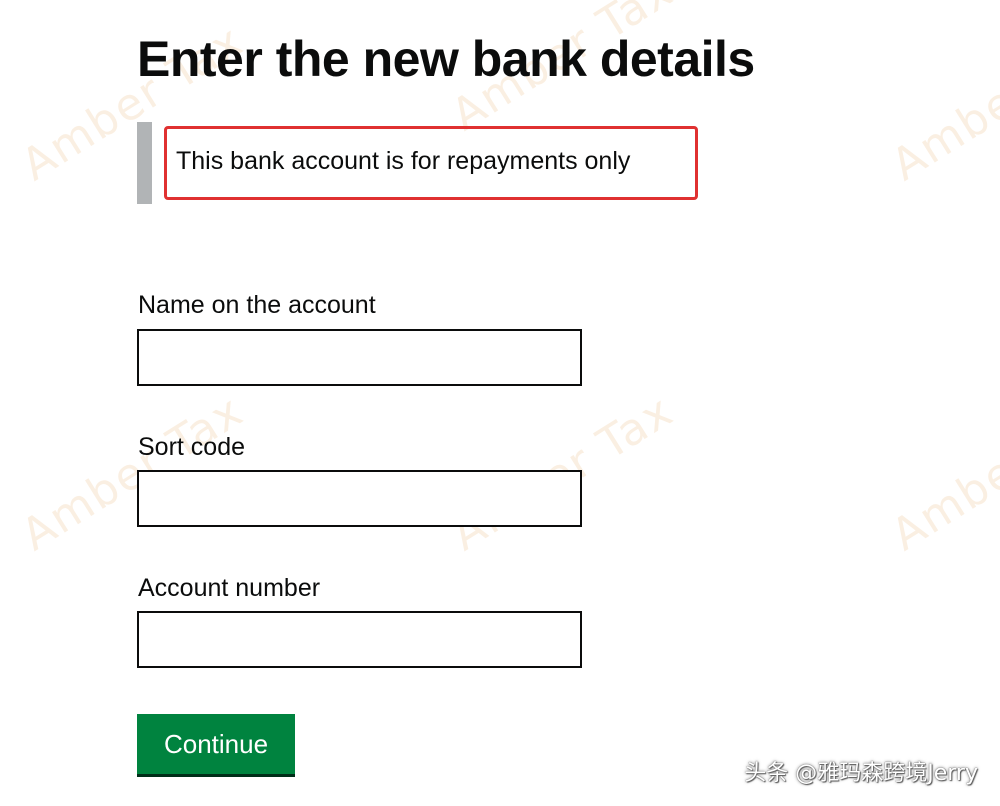  What do you see at coordinates (229, 588) in the screenshot?
I see `account-number-label: Account number` at bounding box center [229, 588].